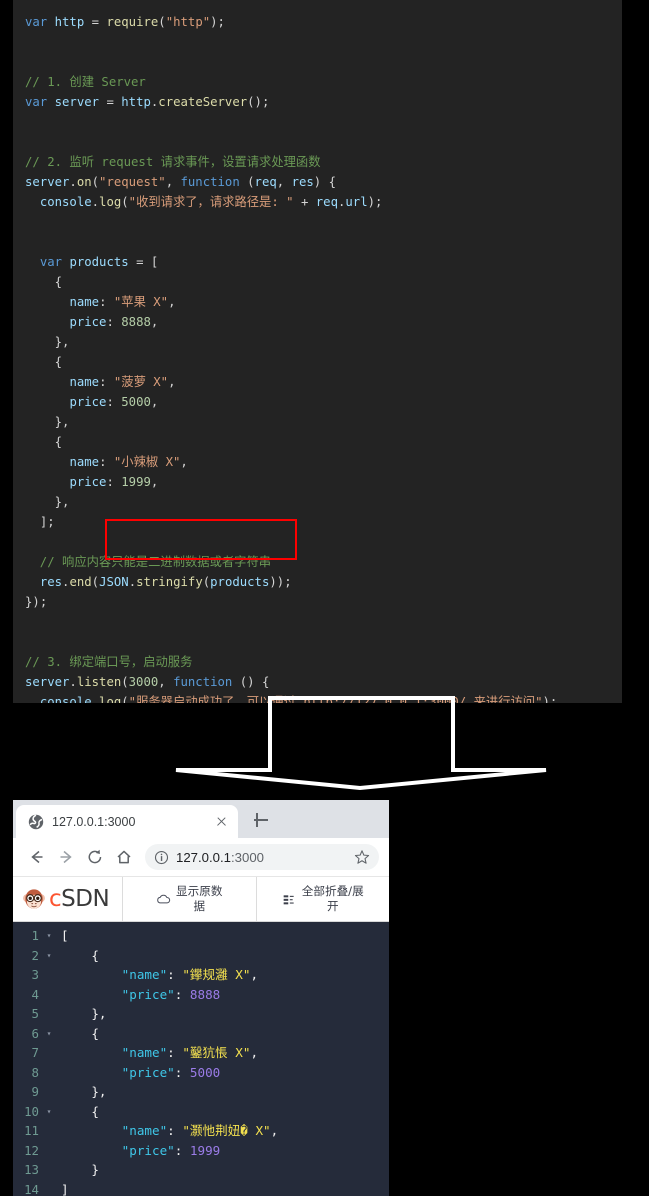 This screenshot has height=1196, width=649. Describe the element at coordinates (161, 857) in the screenshot. I see `info-circle-icon` at that location.